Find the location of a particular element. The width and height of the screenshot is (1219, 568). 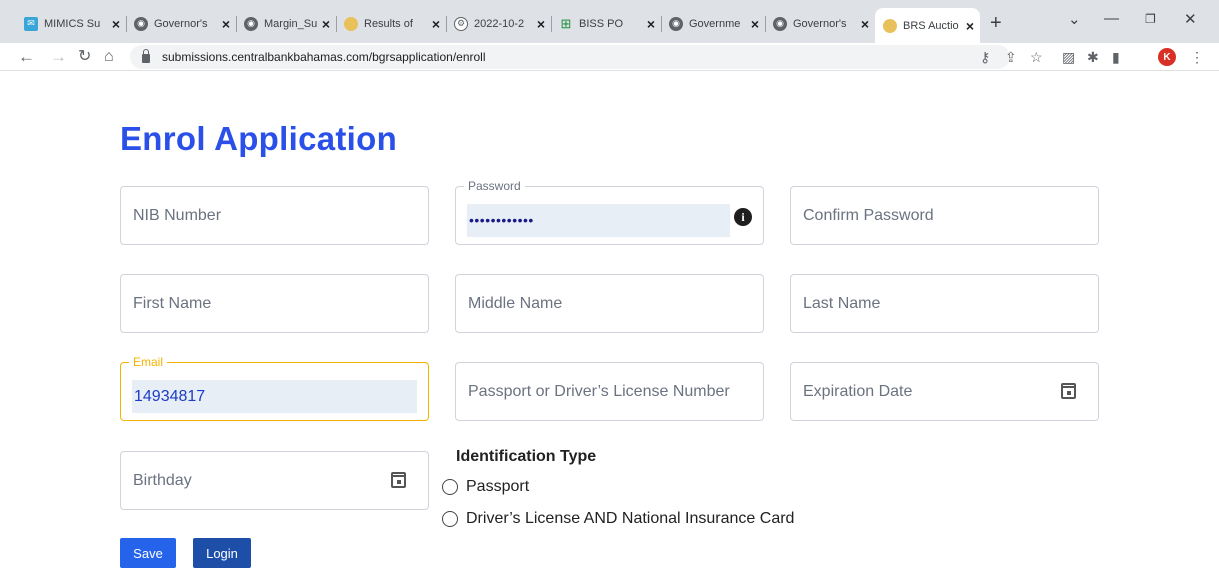

nib-number-placeholder: NIB Number is located at coordinates (177, 215).